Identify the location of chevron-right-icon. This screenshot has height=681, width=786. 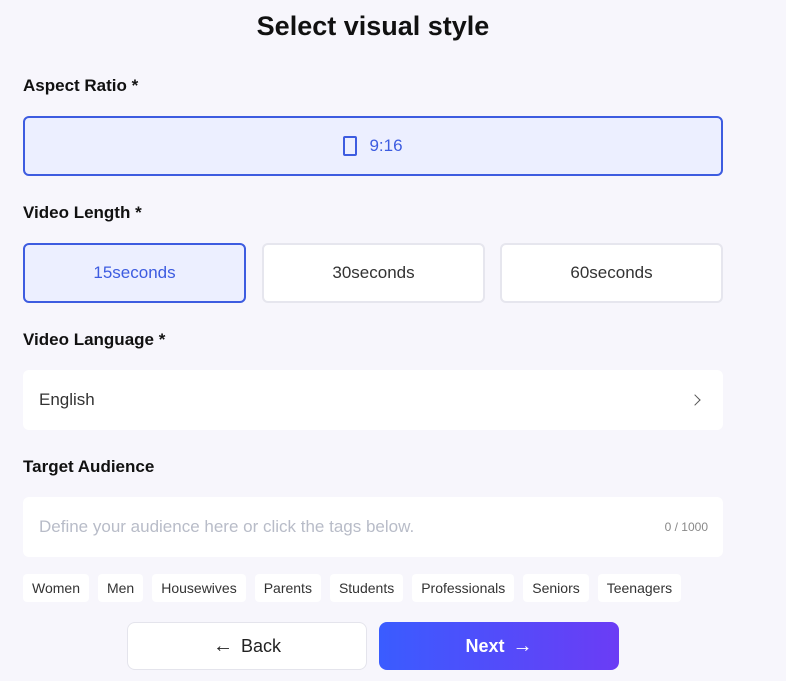
(695, 400).